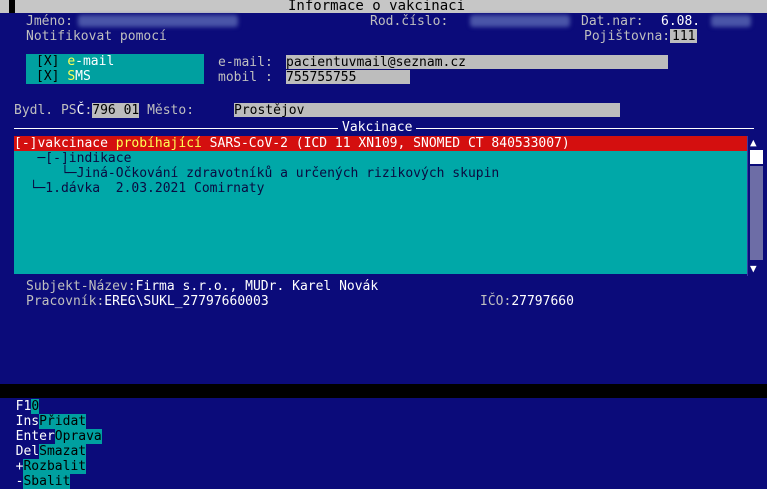 This screenshot has width=767, height=489. Describe the element at coordinates (731, 21) in the screenshot. I see `datnar-year-redacted` at that location.